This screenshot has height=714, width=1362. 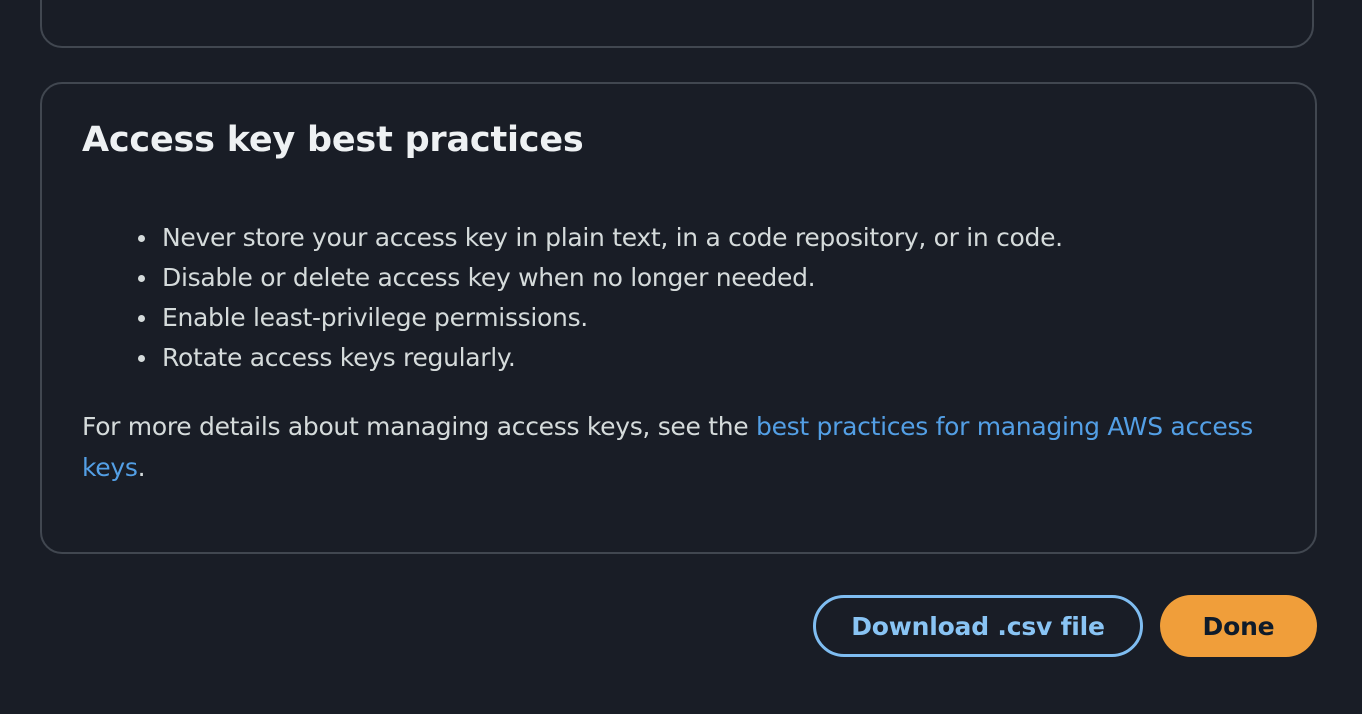 What do you see at coordinates (677, 24) in the screenshot?
I see `previous-section-card` at bounding box center [677, 24].